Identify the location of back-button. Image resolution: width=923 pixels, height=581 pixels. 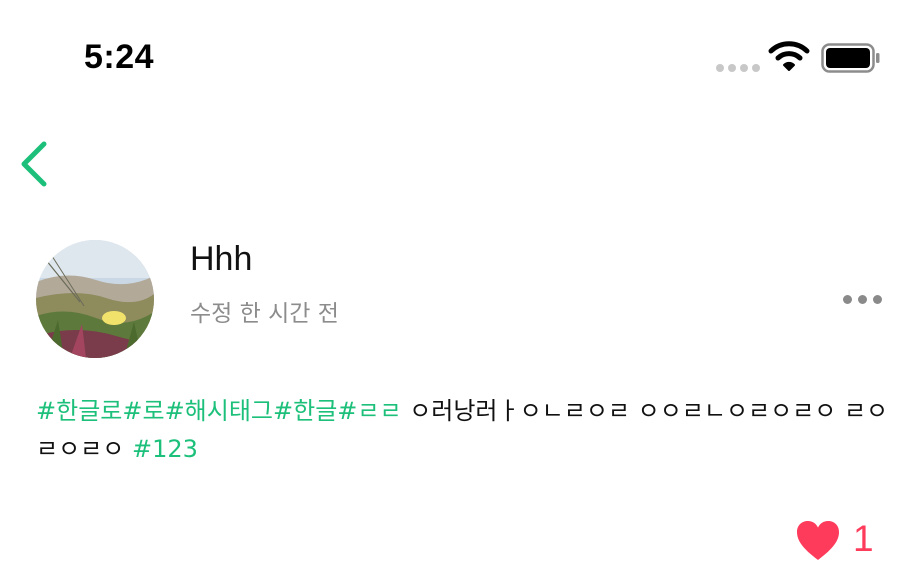
(36, 164).